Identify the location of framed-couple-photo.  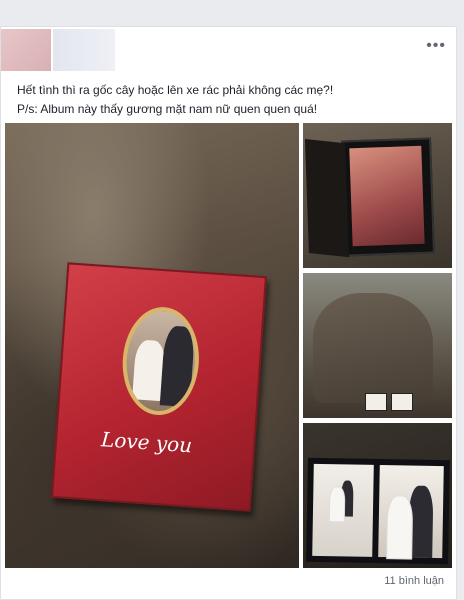
(369, 197).